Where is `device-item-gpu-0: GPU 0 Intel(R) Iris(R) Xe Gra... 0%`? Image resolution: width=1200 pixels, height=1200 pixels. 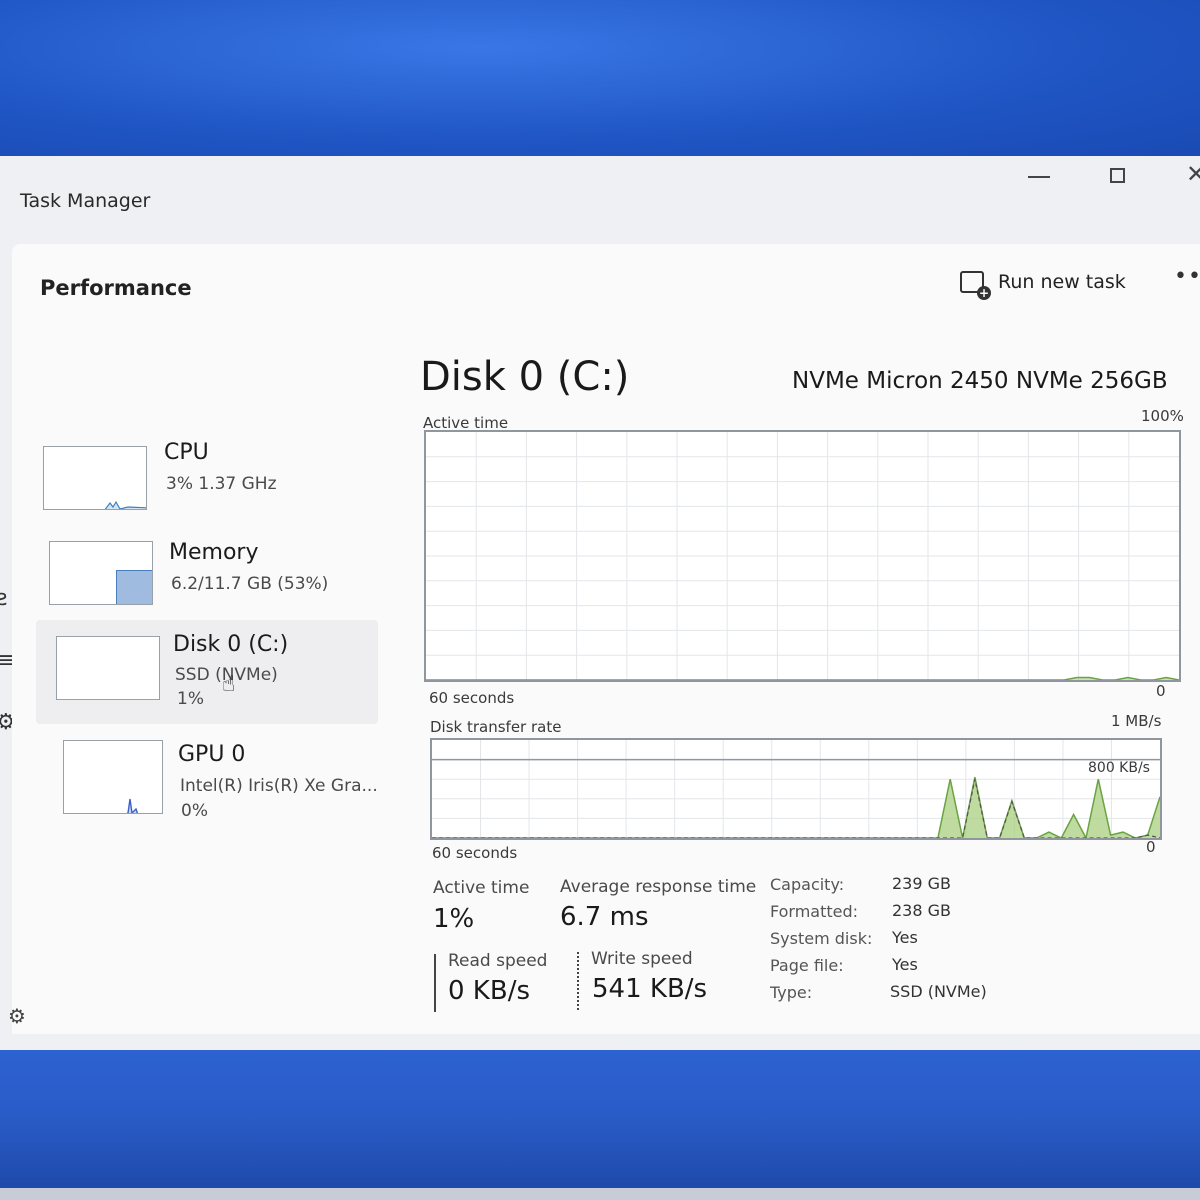 device-item-gpu-0: GPU 0 Intel(R) Iris(R) Xe Gra... 0% is located at coordinates (218, 779).